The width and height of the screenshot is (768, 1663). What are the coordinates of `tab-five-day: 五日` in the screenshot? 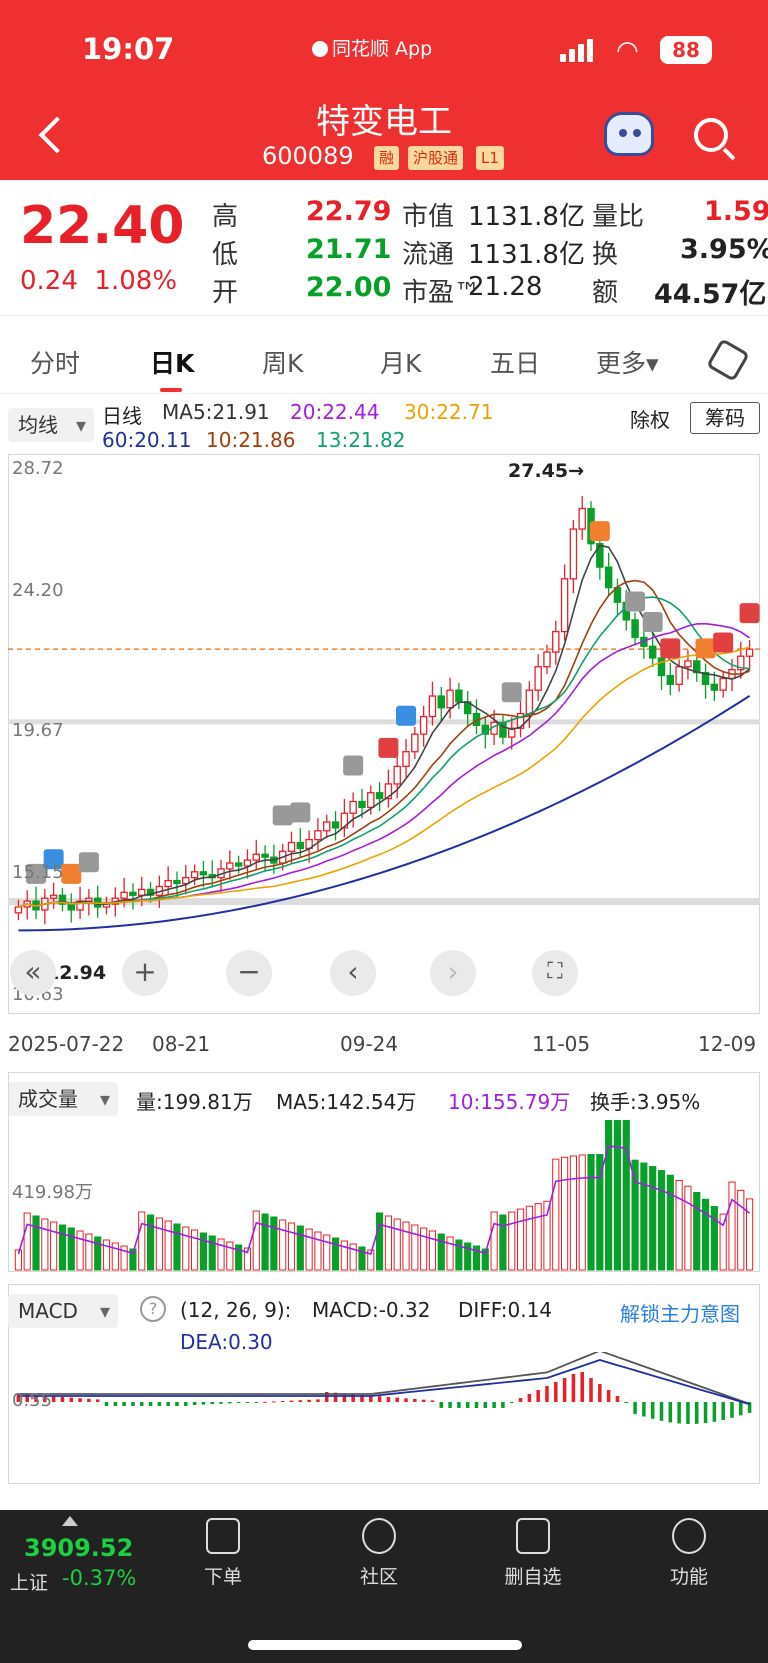 It's located at (515, 362).